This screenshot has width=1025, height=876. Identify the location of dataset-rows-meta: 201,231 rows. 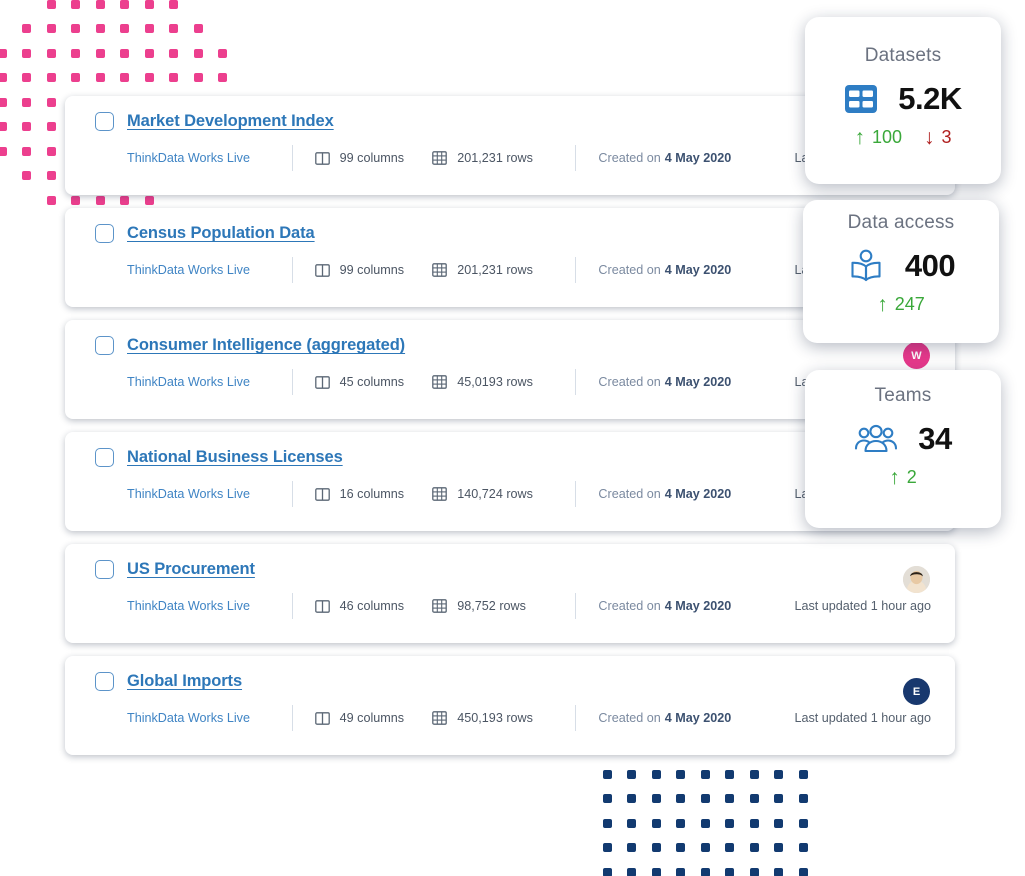
(503, 270).